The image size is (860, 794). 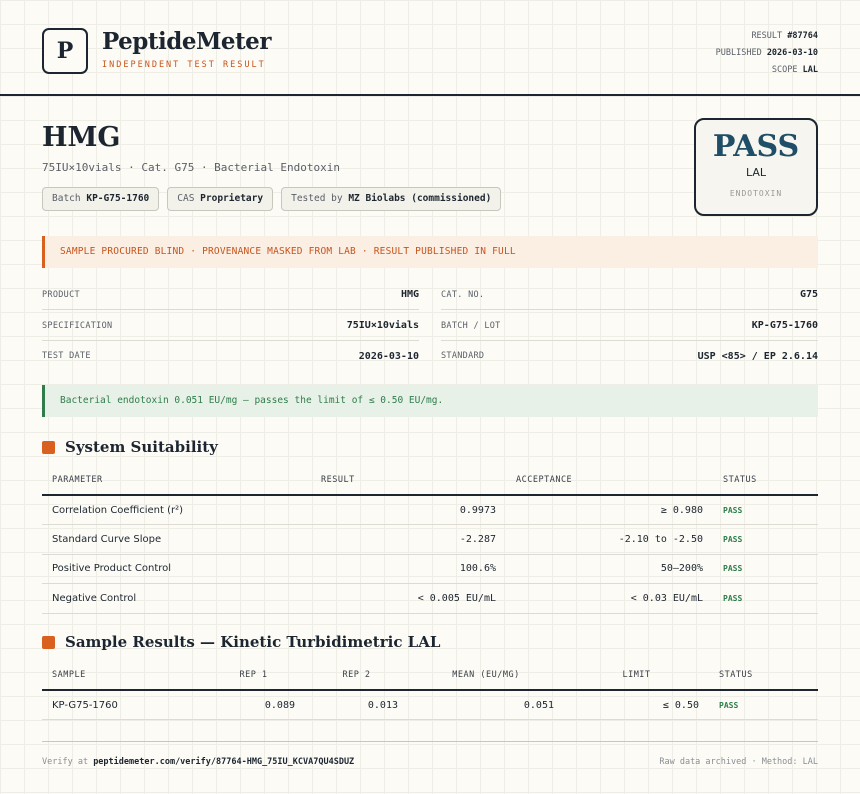 I want to click on info-value: KP-G75-1760, so click(x=784, y=325).